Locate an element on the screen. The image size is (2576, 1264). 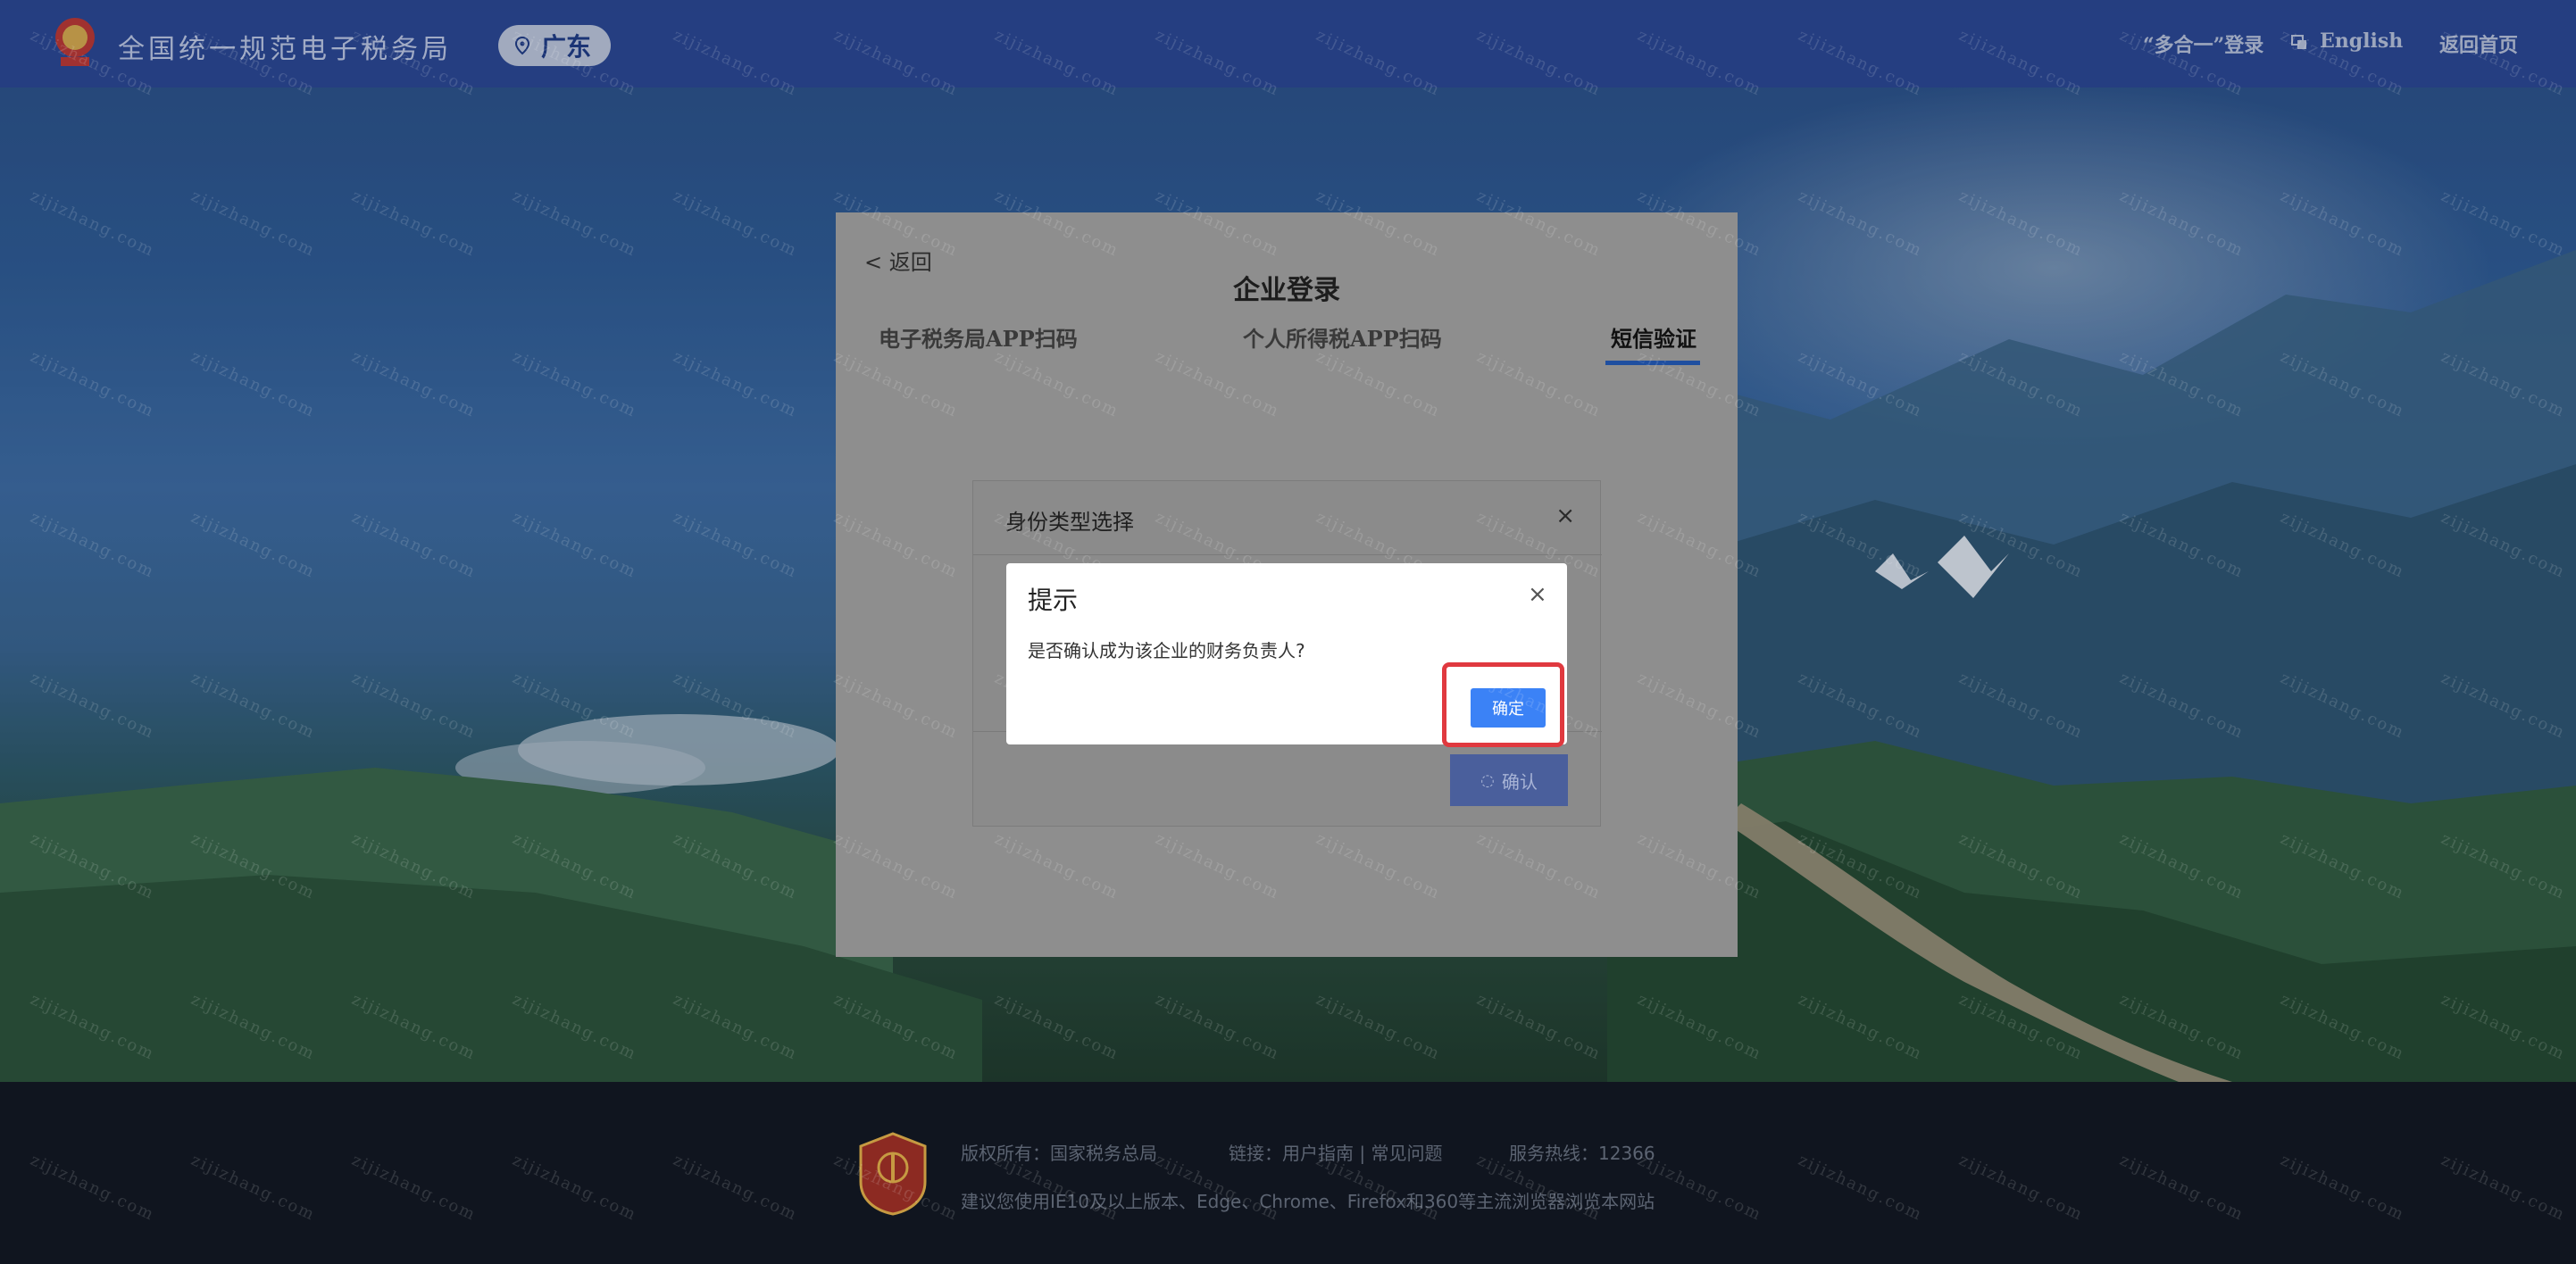
identity-confirm-label: 确认 is located at coordinates (1519, 781).